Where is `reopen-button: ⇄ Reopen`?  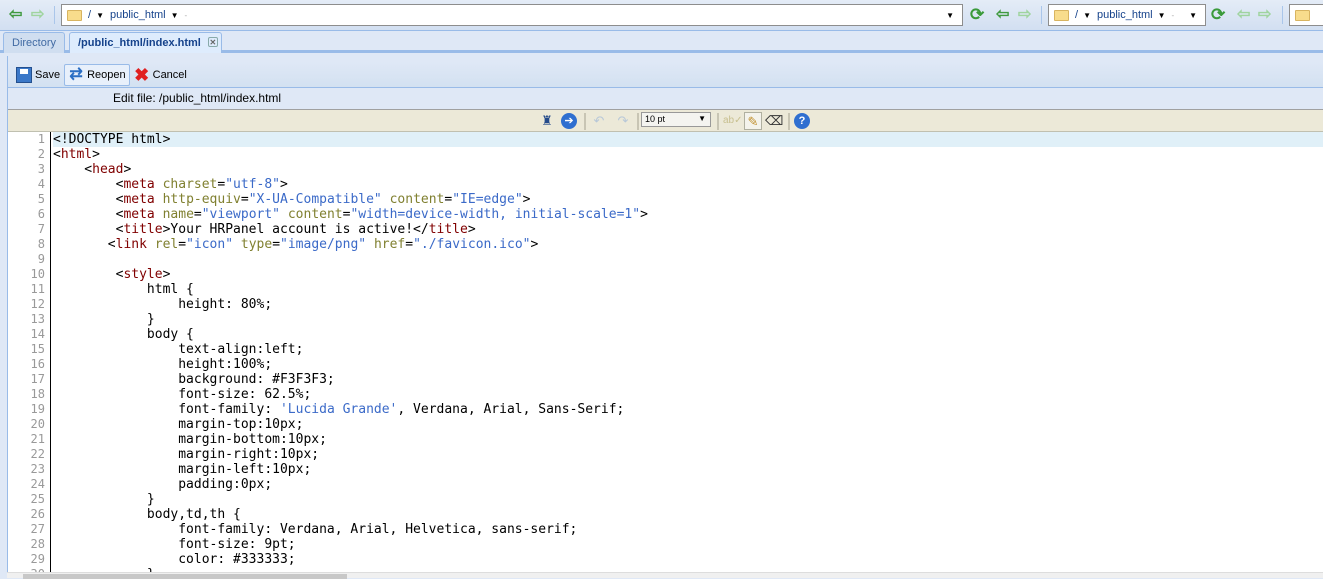
reopen-button: ⇄ Reopen is located at coordinates (97, 74).